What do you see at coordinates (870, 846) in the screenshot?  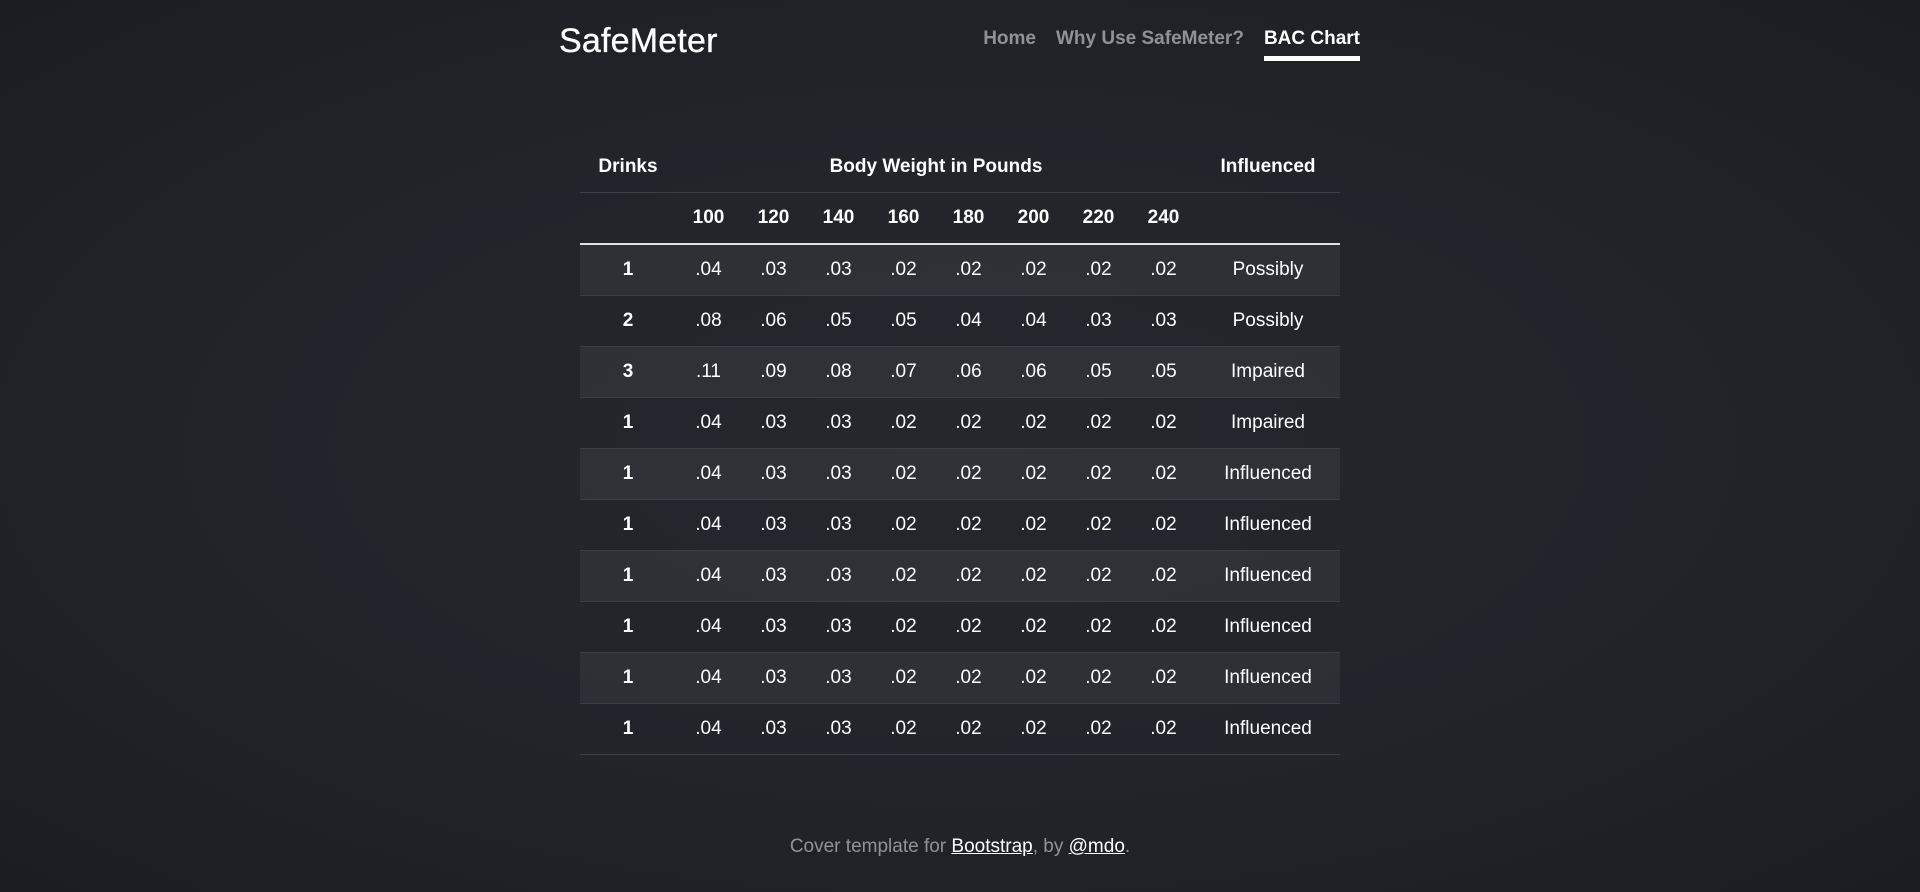 I see `footer-text-prefix: Cover template for` at bounding box center [870, 846].